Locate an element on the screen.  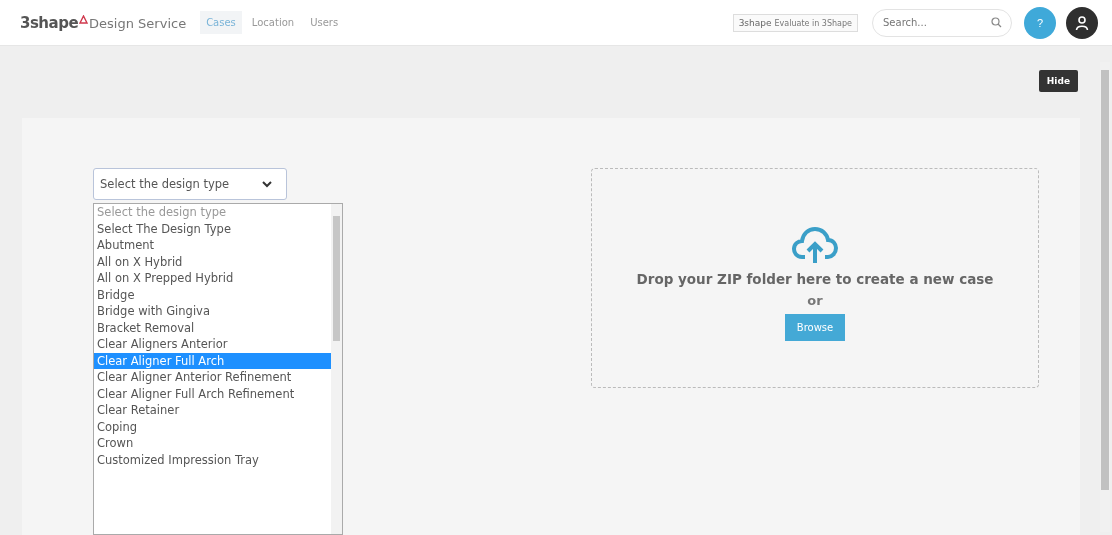
dropdown-option: Clear Aligner Full Arch Refinement is located at coordinates (212, 393).